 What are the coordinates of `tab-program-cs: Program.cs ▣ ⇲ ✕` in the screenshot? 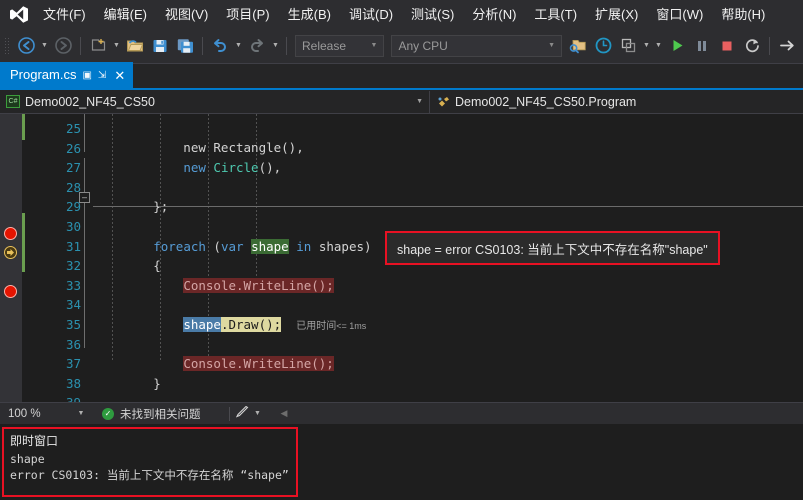 It's located at (67, 75).